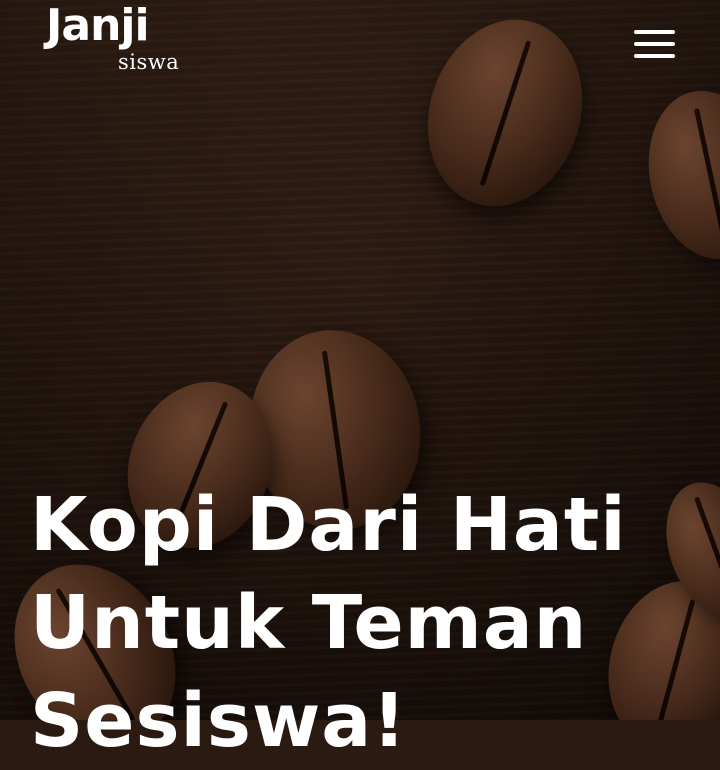 The image size is (720, 770). What do you see at coordinates (218, 721) in the screenshot?
I see `hero-title-line: Sesiswa!` at bounding box center [218, 721].